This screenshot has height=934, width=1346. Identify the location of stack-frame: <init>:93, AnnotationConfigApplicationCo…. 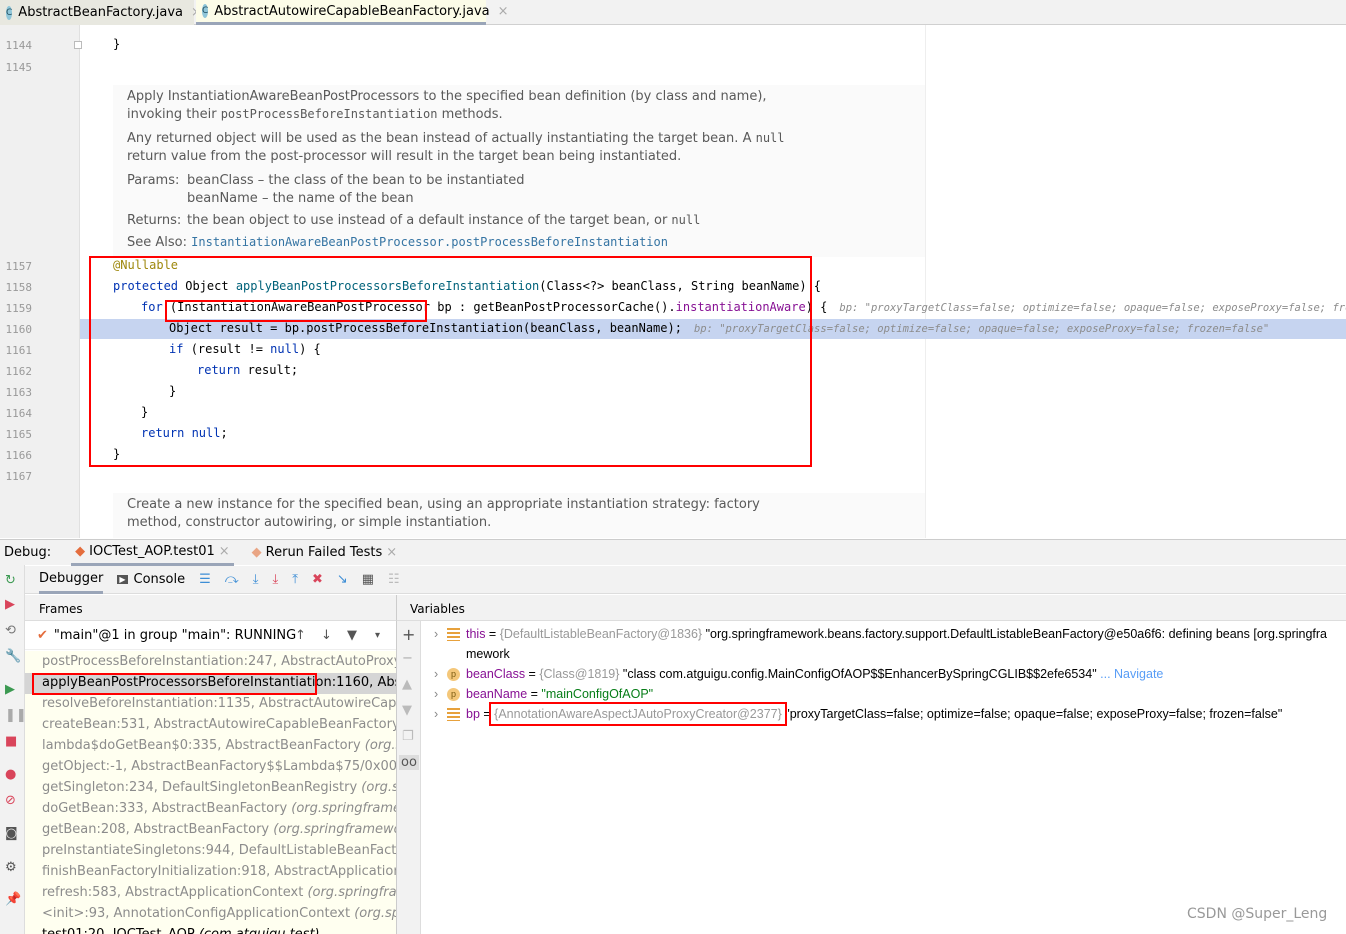
(219, 913).